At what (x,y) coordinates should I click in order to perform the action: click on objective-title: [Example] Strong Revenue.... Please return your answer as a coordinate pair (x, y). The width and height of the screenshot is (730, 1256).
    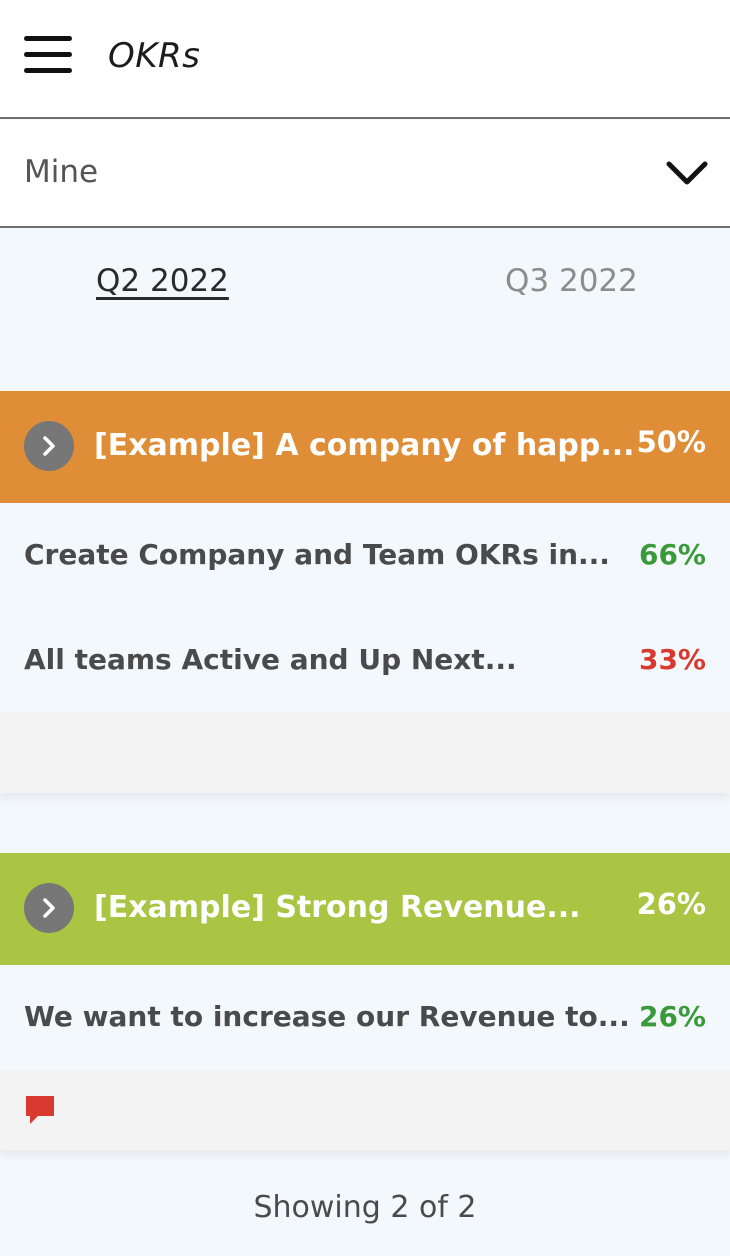
    Looking at the image, I should click on (337, 907).